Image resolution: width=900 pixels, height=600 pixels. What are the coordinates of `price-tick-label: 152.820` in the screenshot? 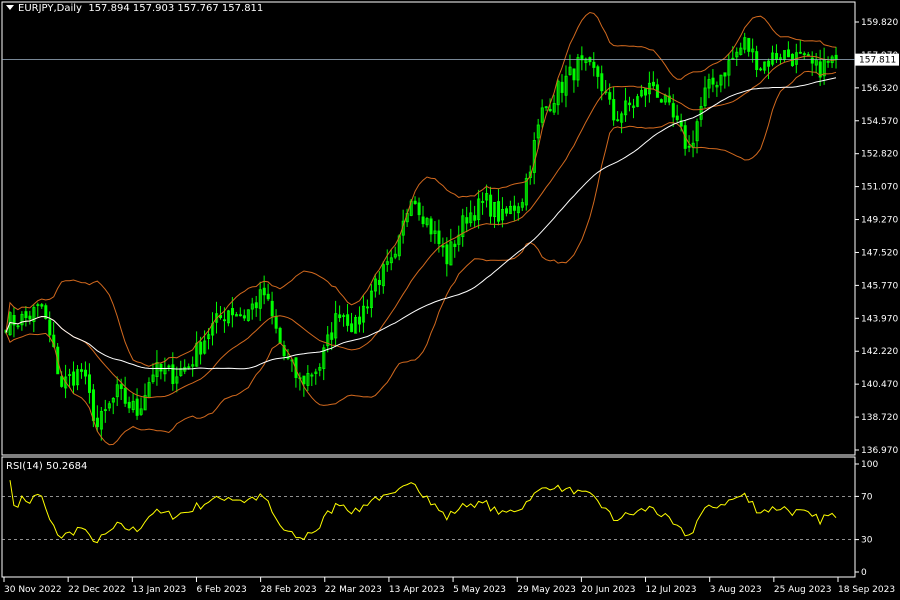 It's located at (879, 155).